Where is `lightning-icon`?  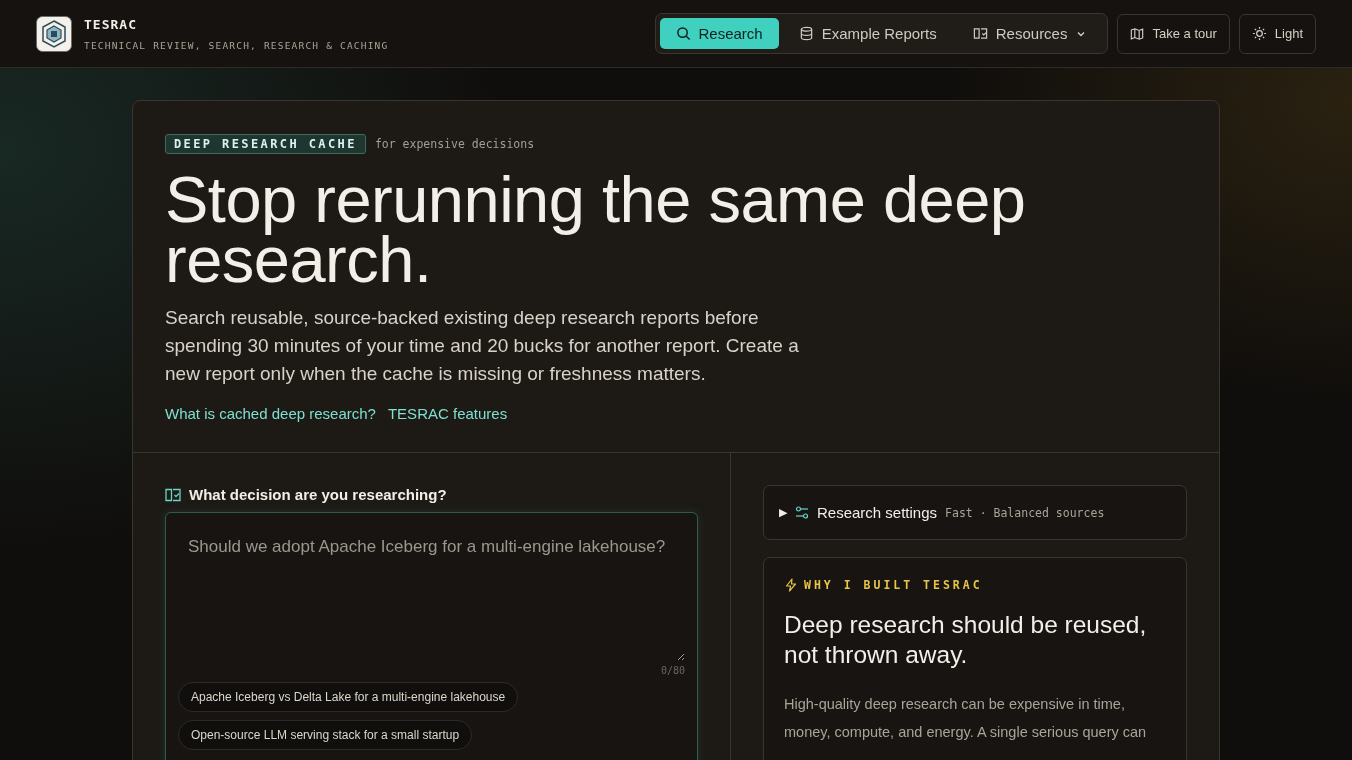
lightning-icon is located at coordinates (791, 585).